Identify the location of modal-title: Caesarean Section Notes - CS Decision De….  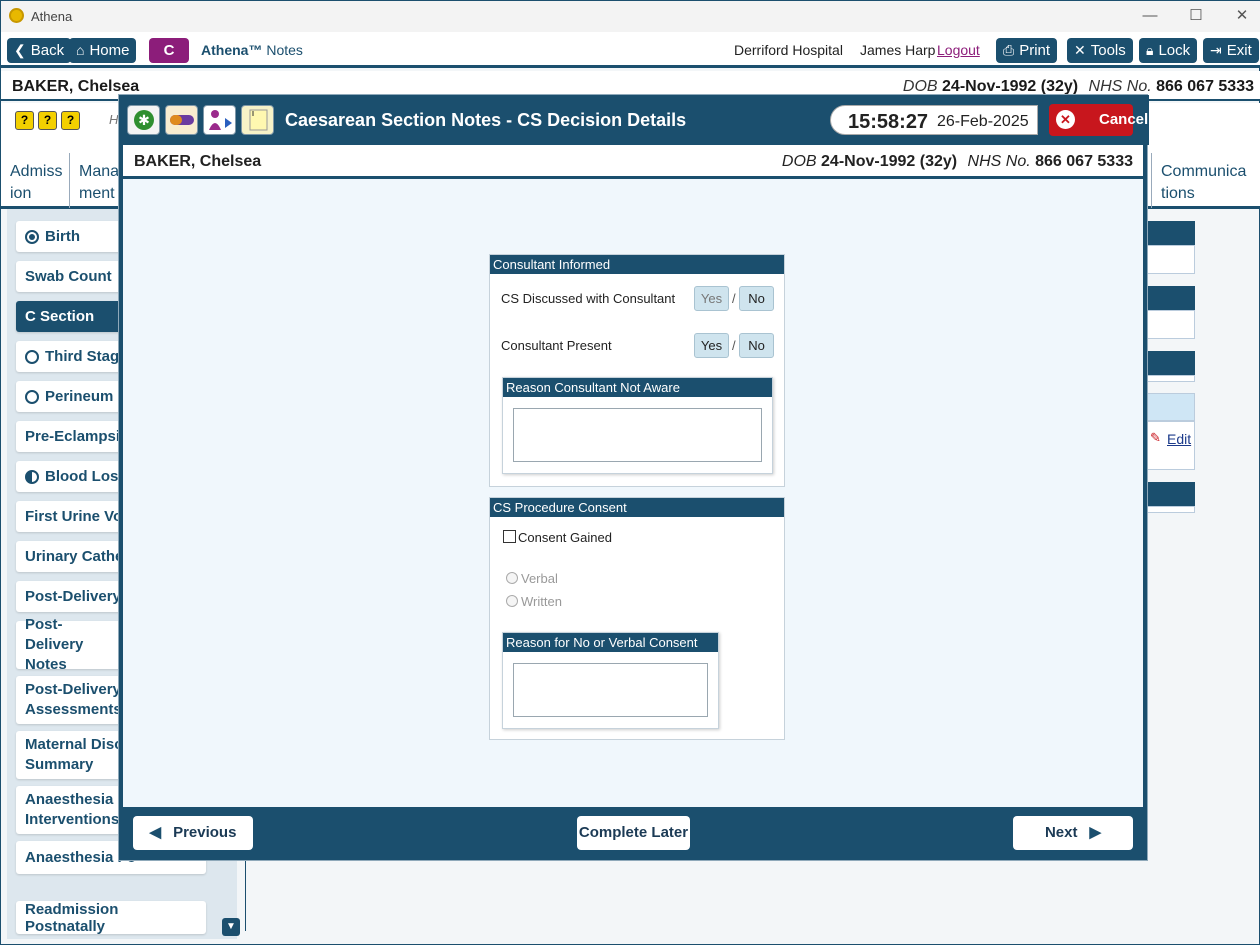
(486, 120).